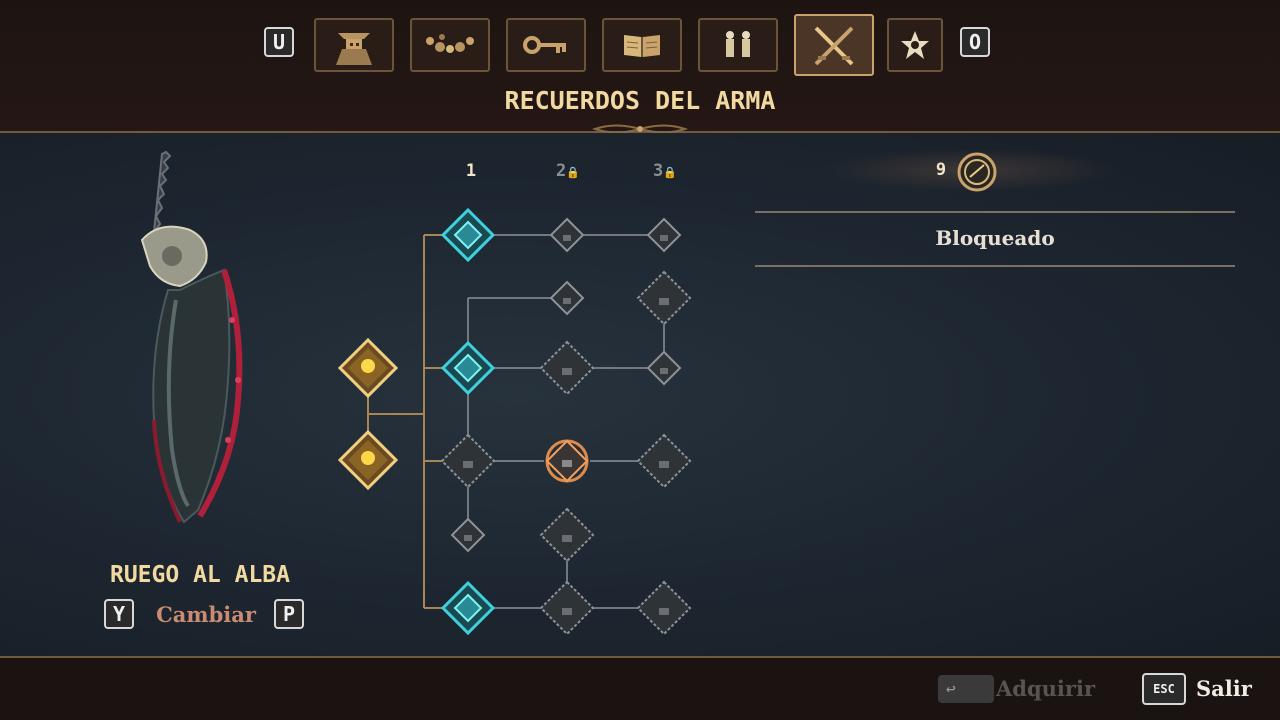 The height and width of the screenshot is (720, 1280). I want to click on cost-value: 9, so click(941, 170).